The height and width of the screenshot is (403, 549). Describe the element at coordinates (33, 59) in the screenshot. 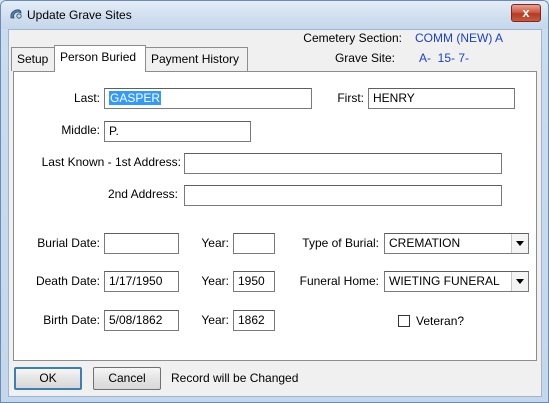

I see `tab-setup: Setup` at that location.